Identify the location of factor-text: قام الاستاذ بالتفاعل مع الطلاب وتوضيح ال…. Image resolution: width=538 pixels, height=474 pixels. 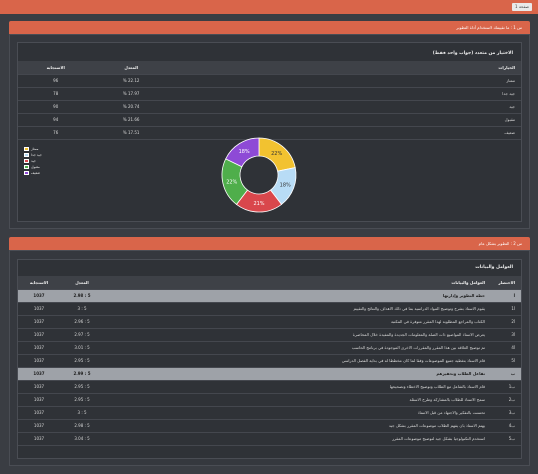
(297, 387).